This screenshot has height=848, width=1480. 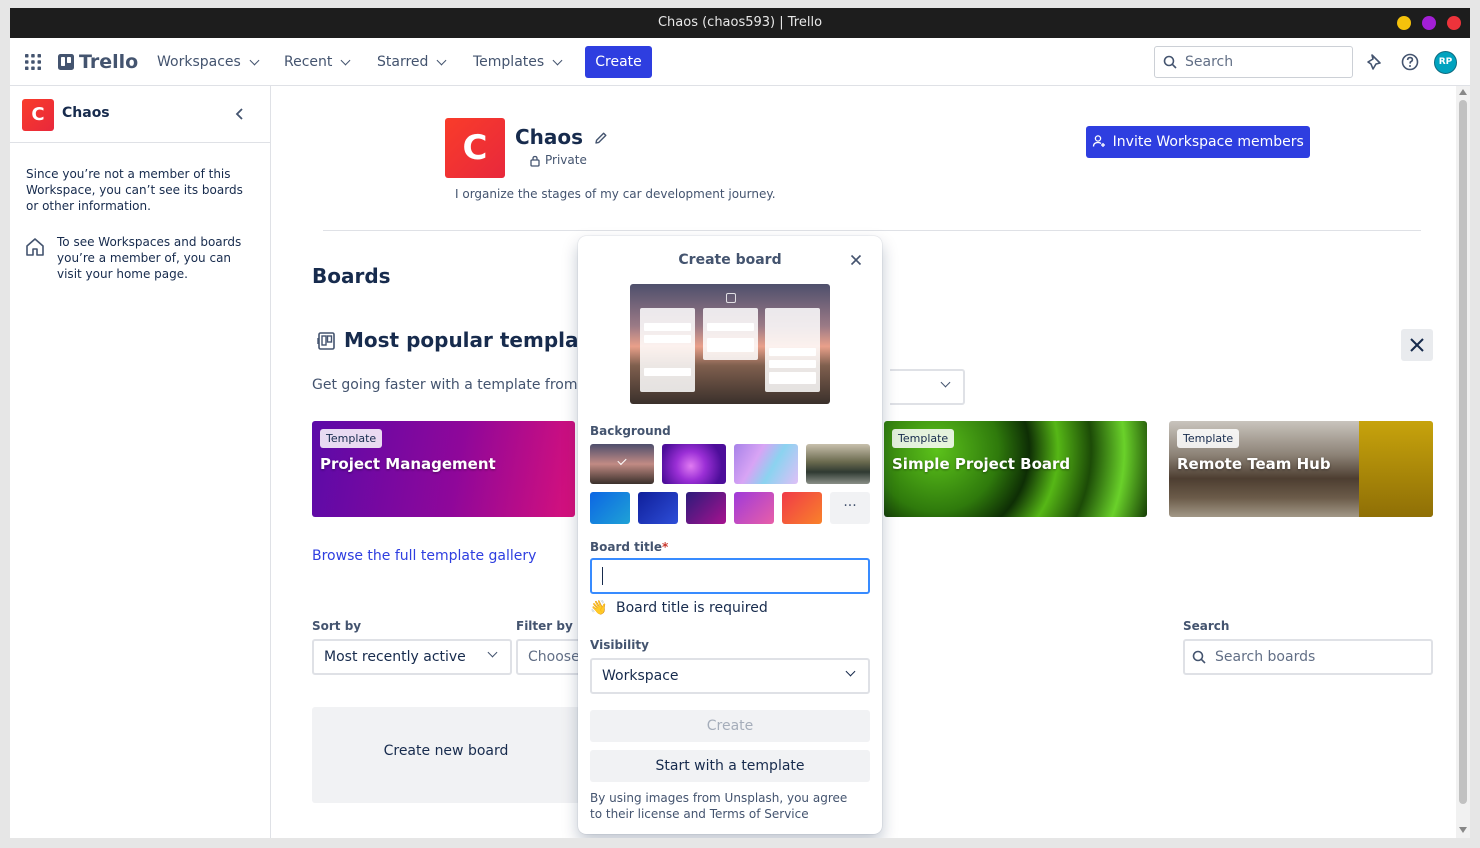 I want to click on start-with-template-button: Start with a template, so click(x=730, y=766).